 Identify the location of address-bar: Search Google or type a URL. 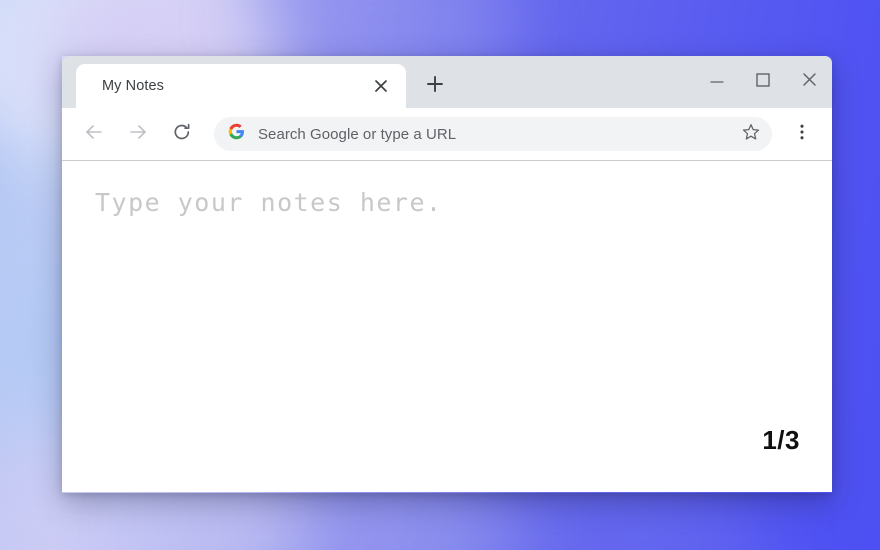
(493, 134).